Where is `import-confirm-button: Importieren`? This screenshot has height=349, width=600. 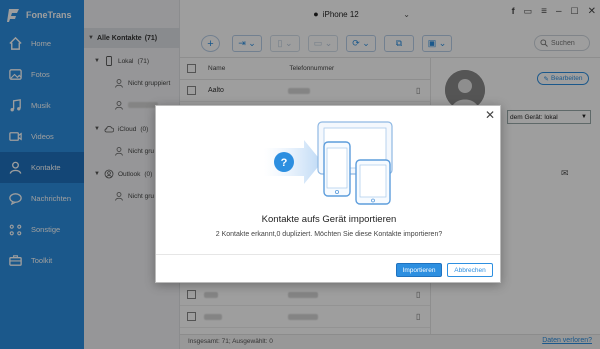 import-confirm-button: Importieren is located at coordinates (419, 270).